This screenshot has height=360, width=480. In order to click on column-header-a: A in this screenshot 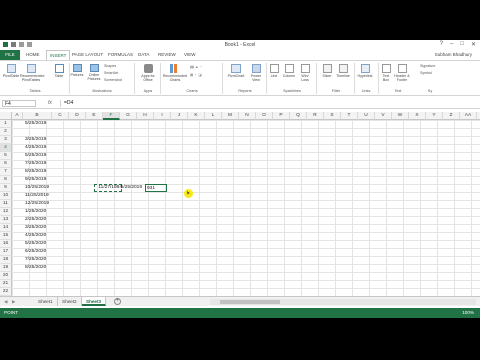, I will do `click(17, 116)`.